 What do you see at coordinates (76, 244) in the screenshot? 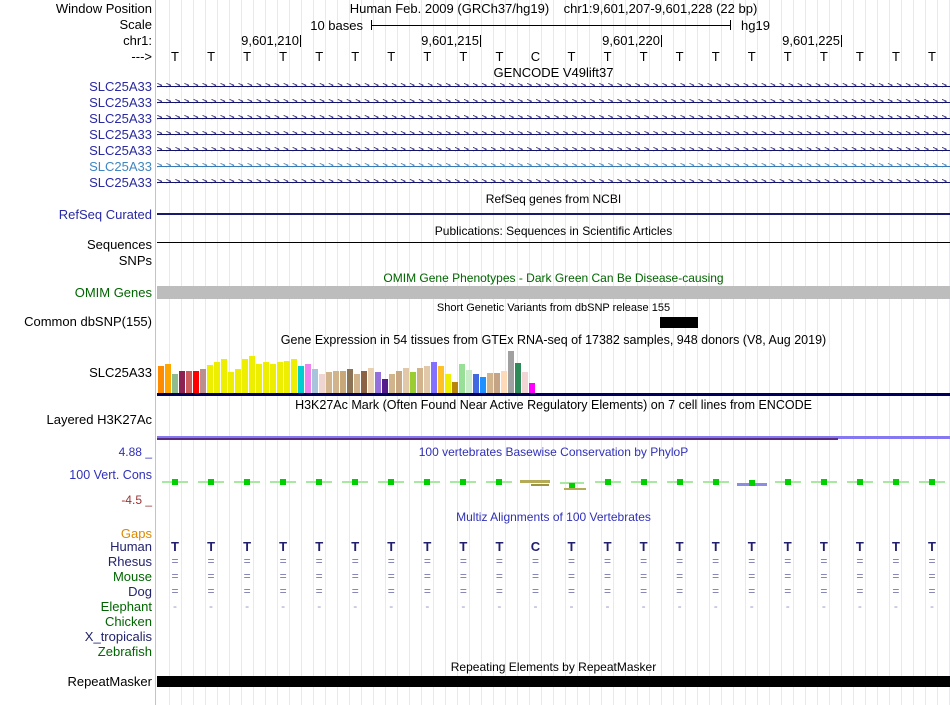
I see `sequences-label: Sequences` at bounding box center [76, 244].